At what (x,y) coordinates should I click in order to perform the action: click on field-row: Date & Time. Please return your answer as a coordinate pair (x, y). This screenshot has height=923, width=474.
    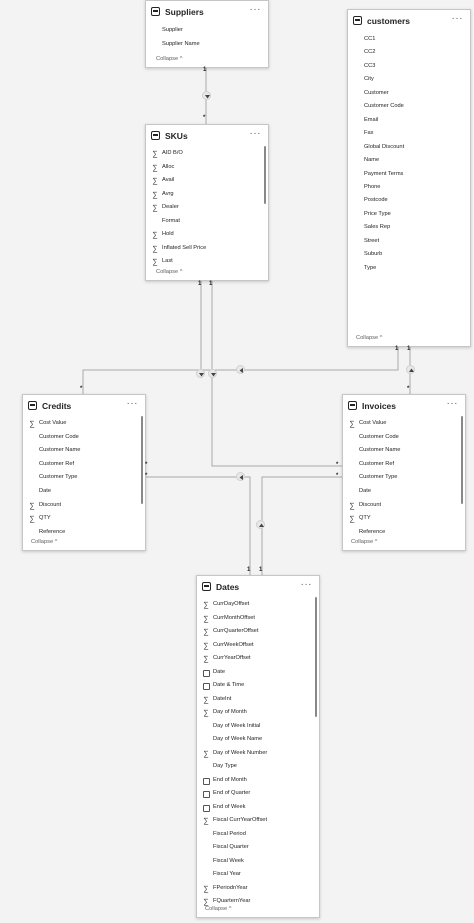
    Looking at the image, I should click on (254, 686).